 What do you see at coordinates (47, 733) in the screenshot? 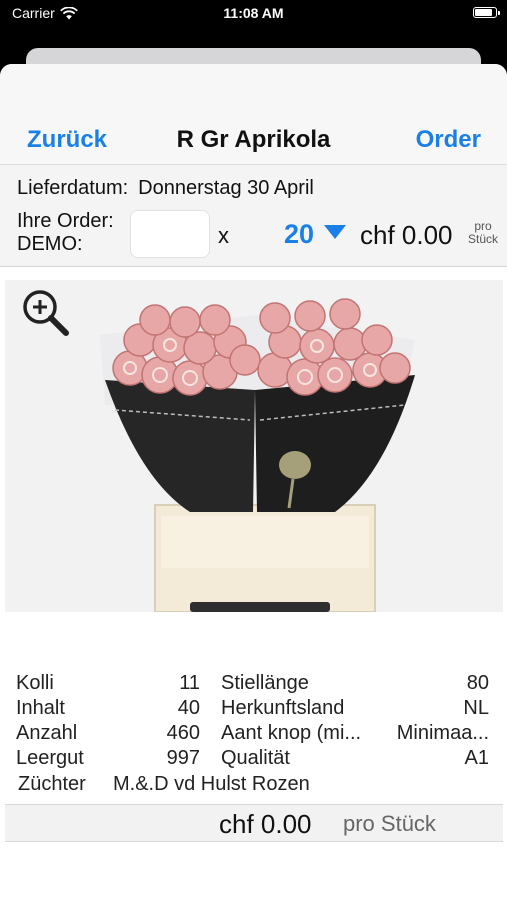
I see `detail-label: Anzahl` at bounding box center [47, 733].